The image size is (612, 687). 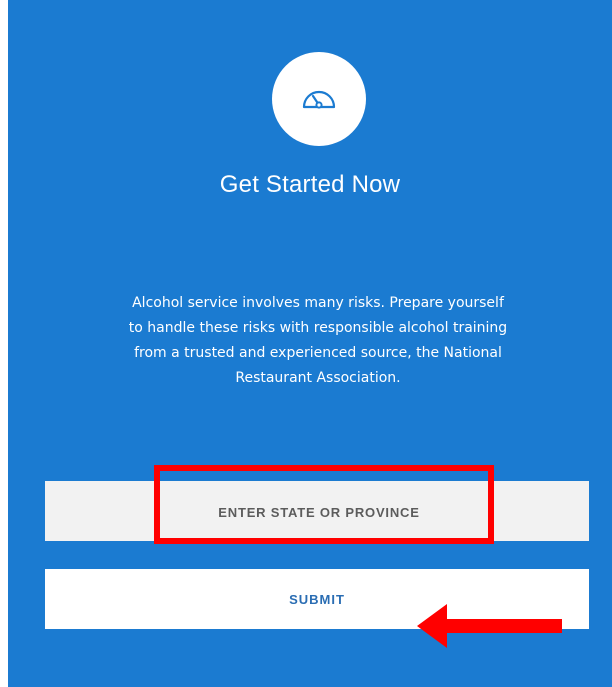 What do you see at coordinates (310, 184) in the screenshot?
I see `page-title: Get Started Now` at bounding box center [310, 184].